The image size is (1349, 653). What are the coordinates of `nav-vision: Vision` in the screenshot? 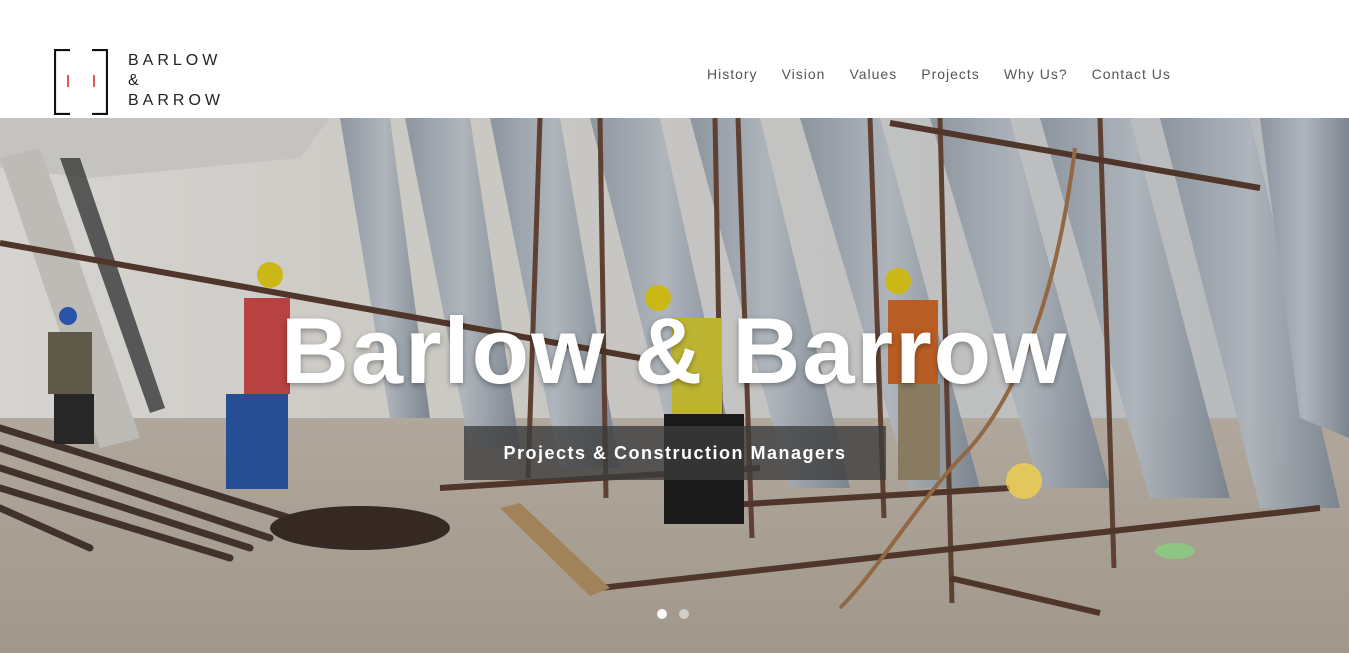 It's located at (804, 74).